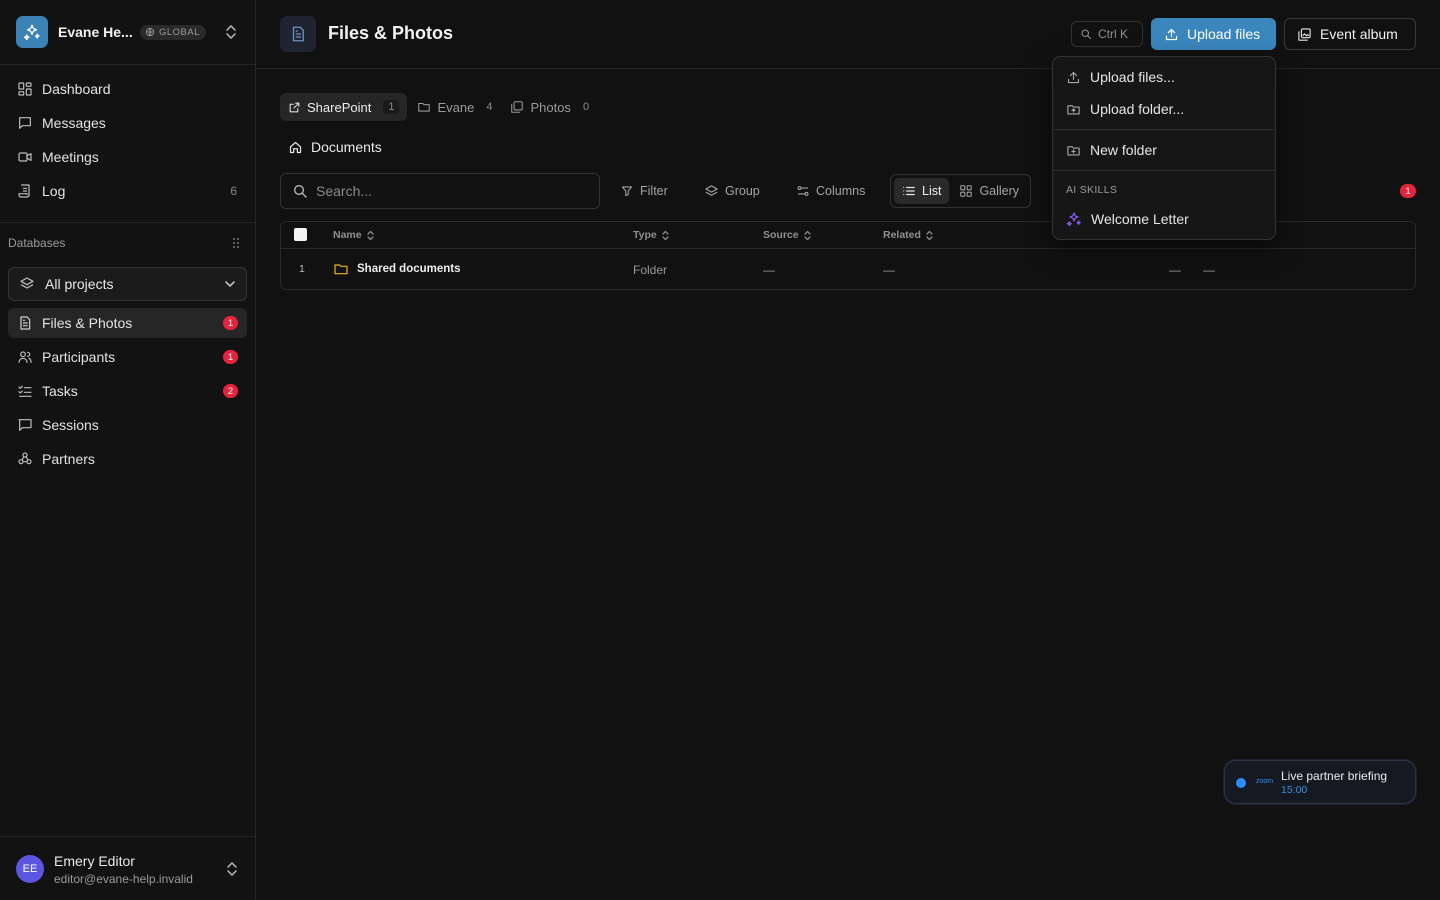 The image size is (1440, 900). I want to click on grid-icon, so click(966, 191).